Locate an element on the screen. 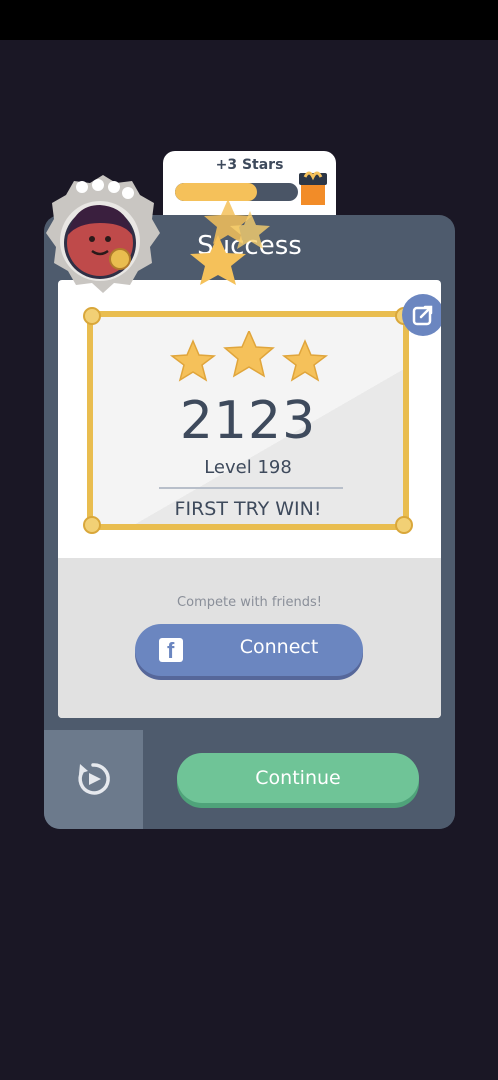 The image size is (498, 1080). falling-stars is located at coordinates (230, 242).